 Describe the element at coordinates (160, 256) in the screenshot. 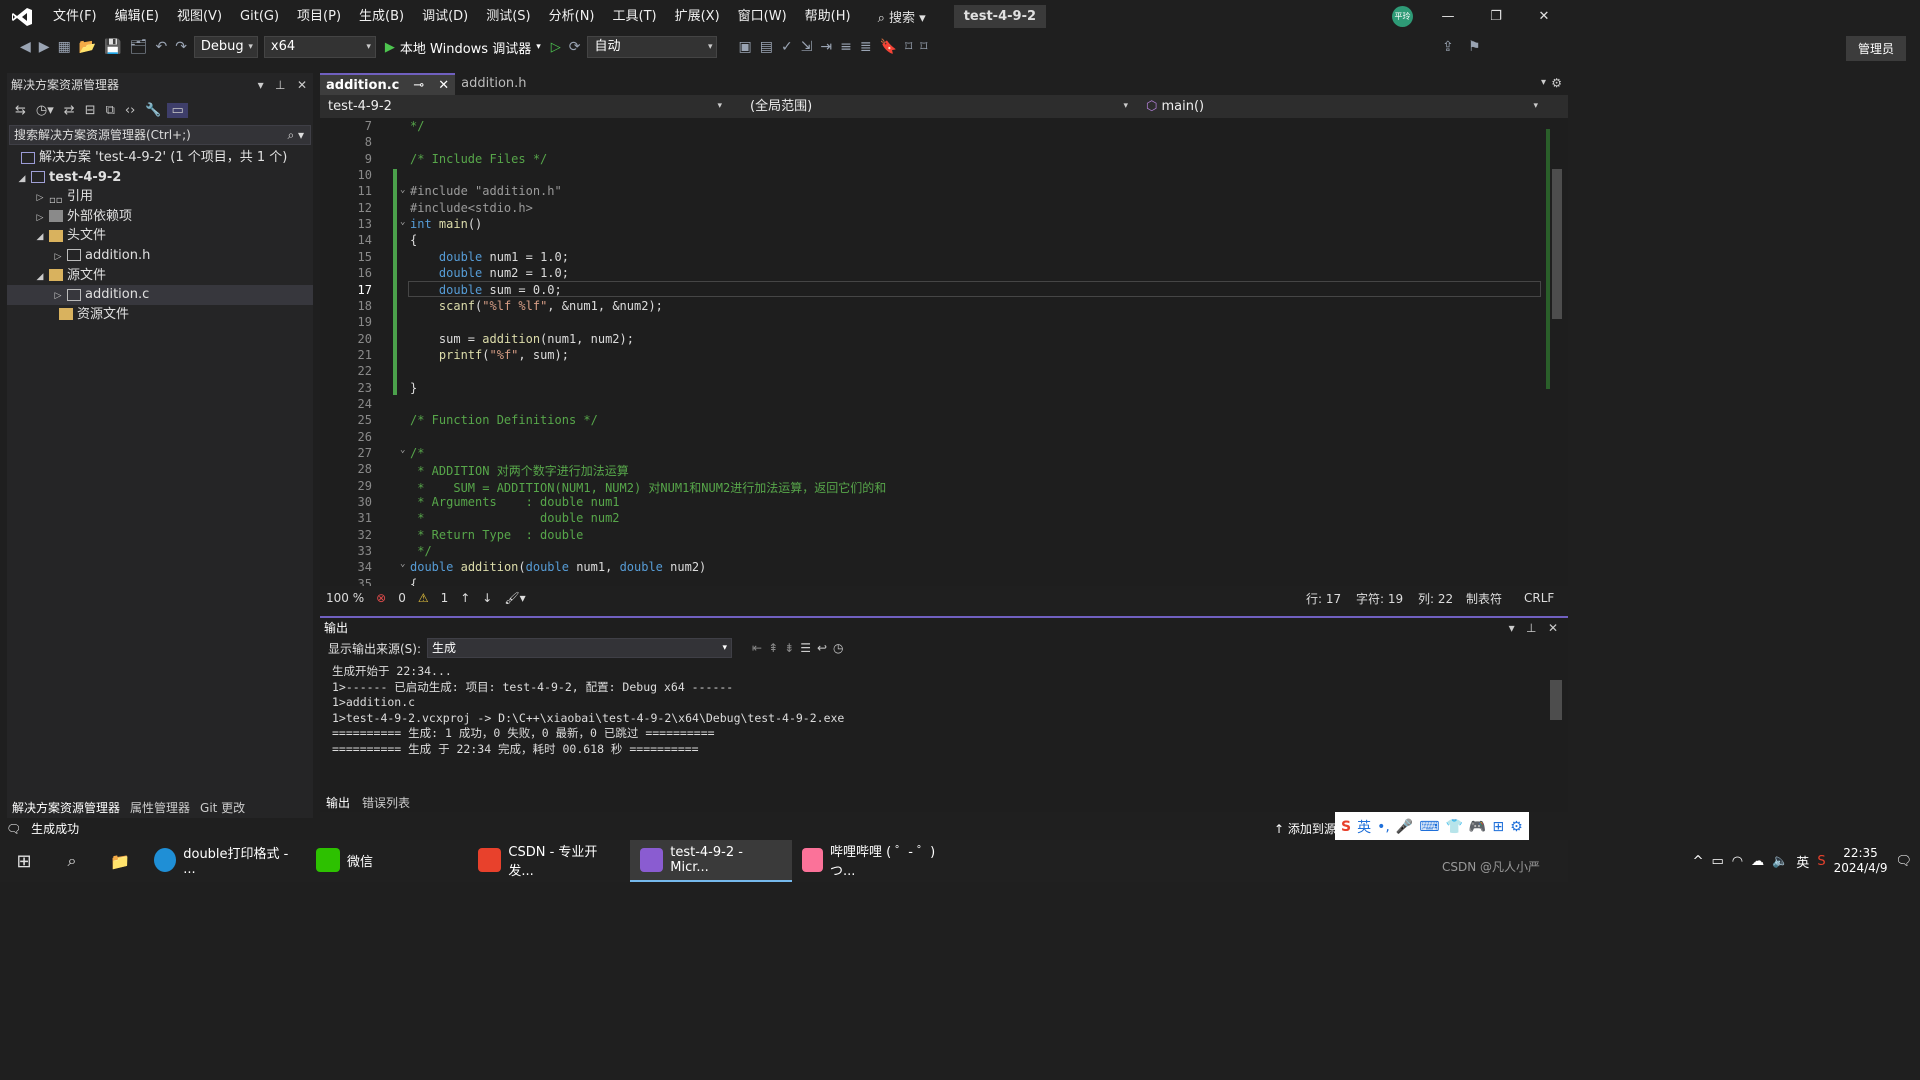

I see `tree-addition-h: ▷ addition.h` at that location.